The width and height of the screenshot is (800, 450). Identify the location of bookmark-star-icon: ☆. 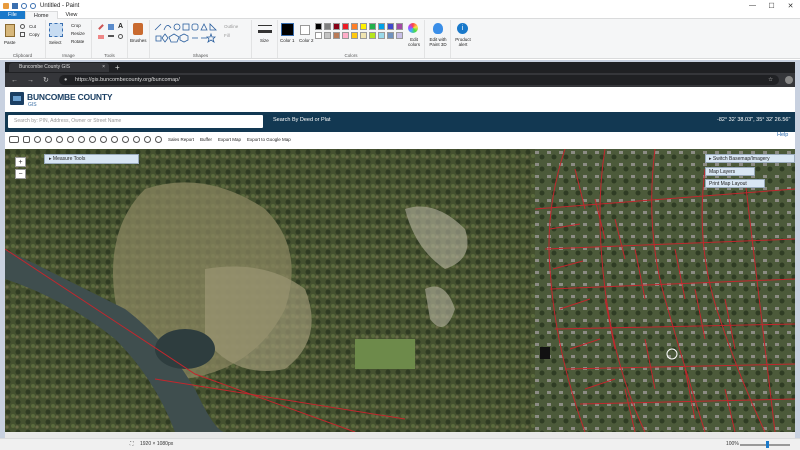
(770, 80).